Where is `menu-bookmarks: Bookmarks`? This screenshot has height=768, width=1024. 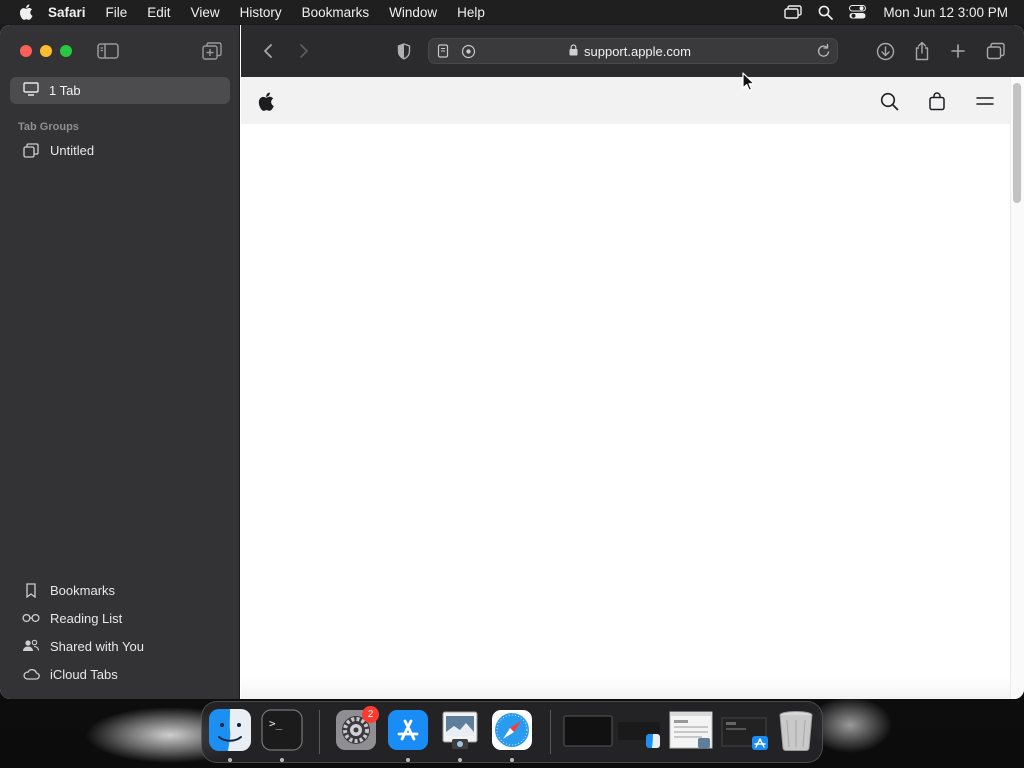 menu-bookmarks: Bookmarks is located at coordinates (336, 12).